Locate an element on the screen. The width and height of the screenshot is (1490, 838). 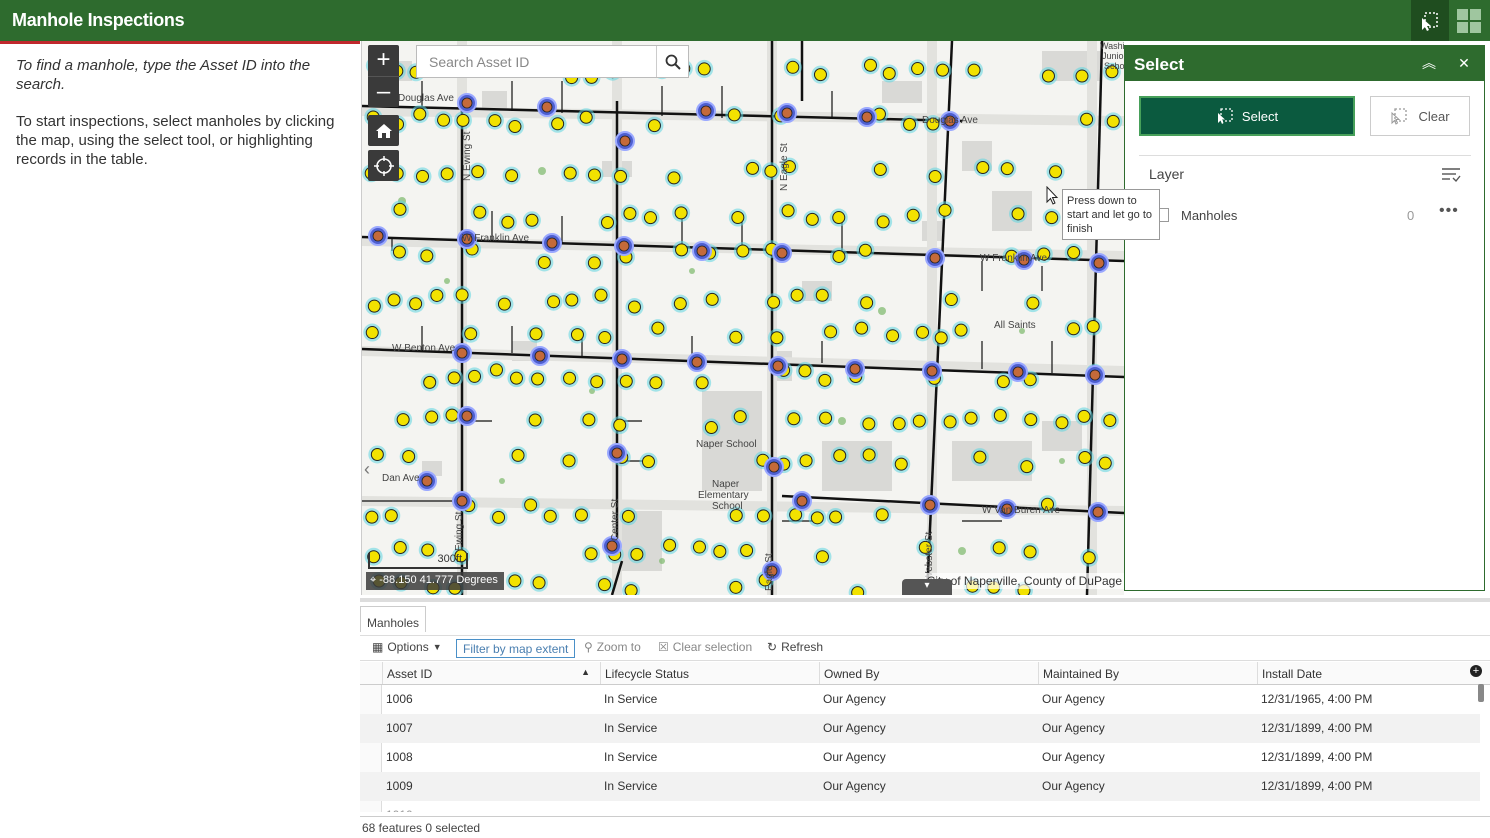
select-tool-button is located at coordinates (1430, 20).